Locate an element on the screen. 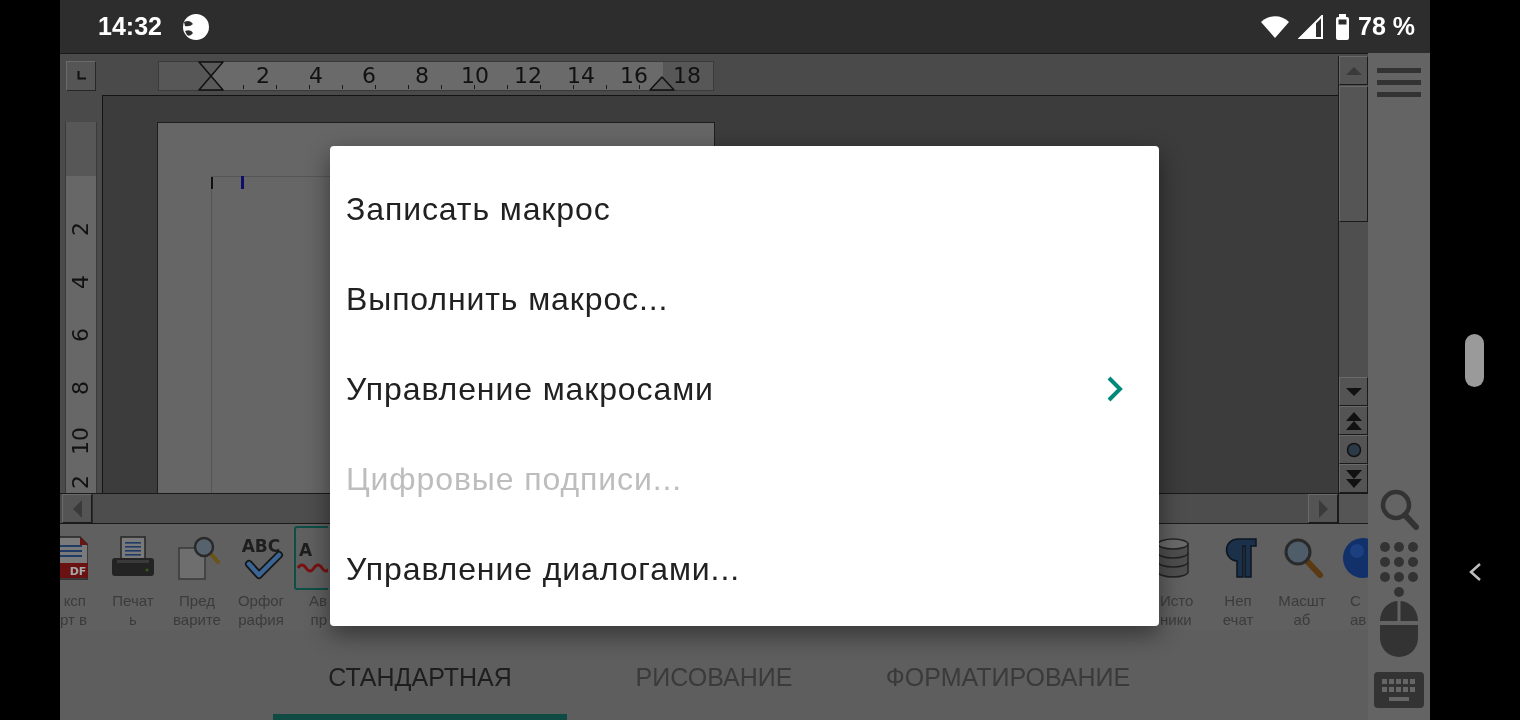 The height and width of the screenshot is (720, 1520). signal-icon is located at coordinates (1311, 26).